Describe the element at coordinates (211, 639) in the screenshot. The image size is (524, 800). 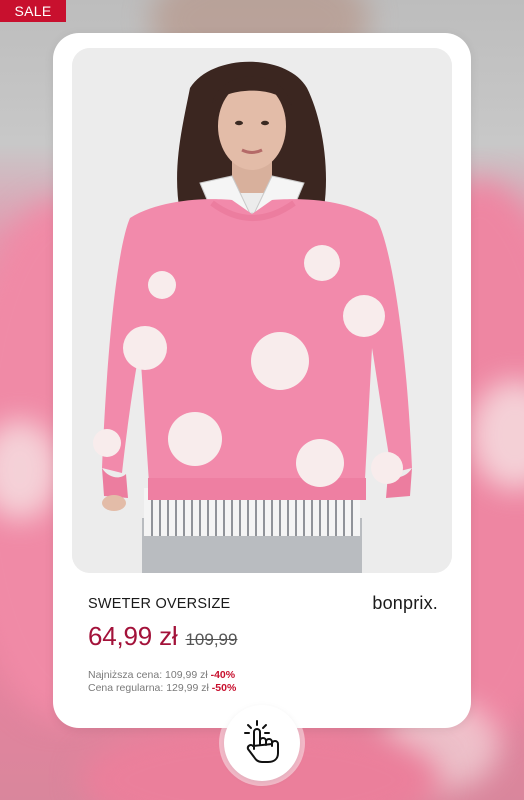
I see `old-price: 109,99` at that location.